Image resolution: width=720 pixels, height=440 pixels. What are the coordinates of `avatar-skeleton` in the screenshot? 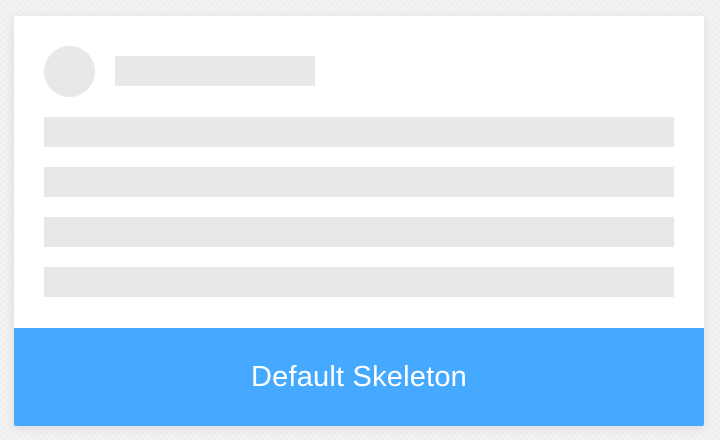 It's located at (69, 71).